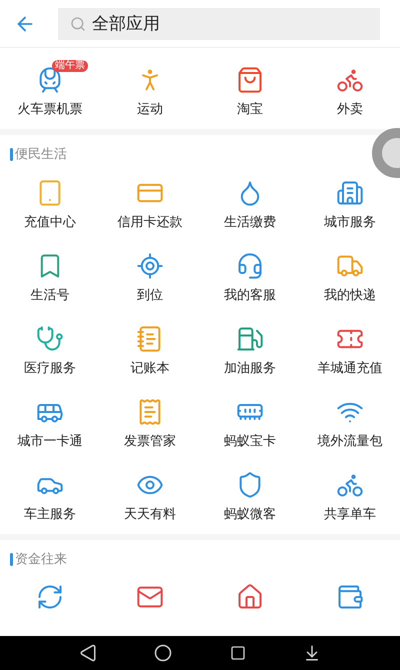 Image resolution: width=400 pixels, height=670 pixels. Describe the element at coordinates (350, 597) in the screenshot. I see `wallet-icon` at that location.